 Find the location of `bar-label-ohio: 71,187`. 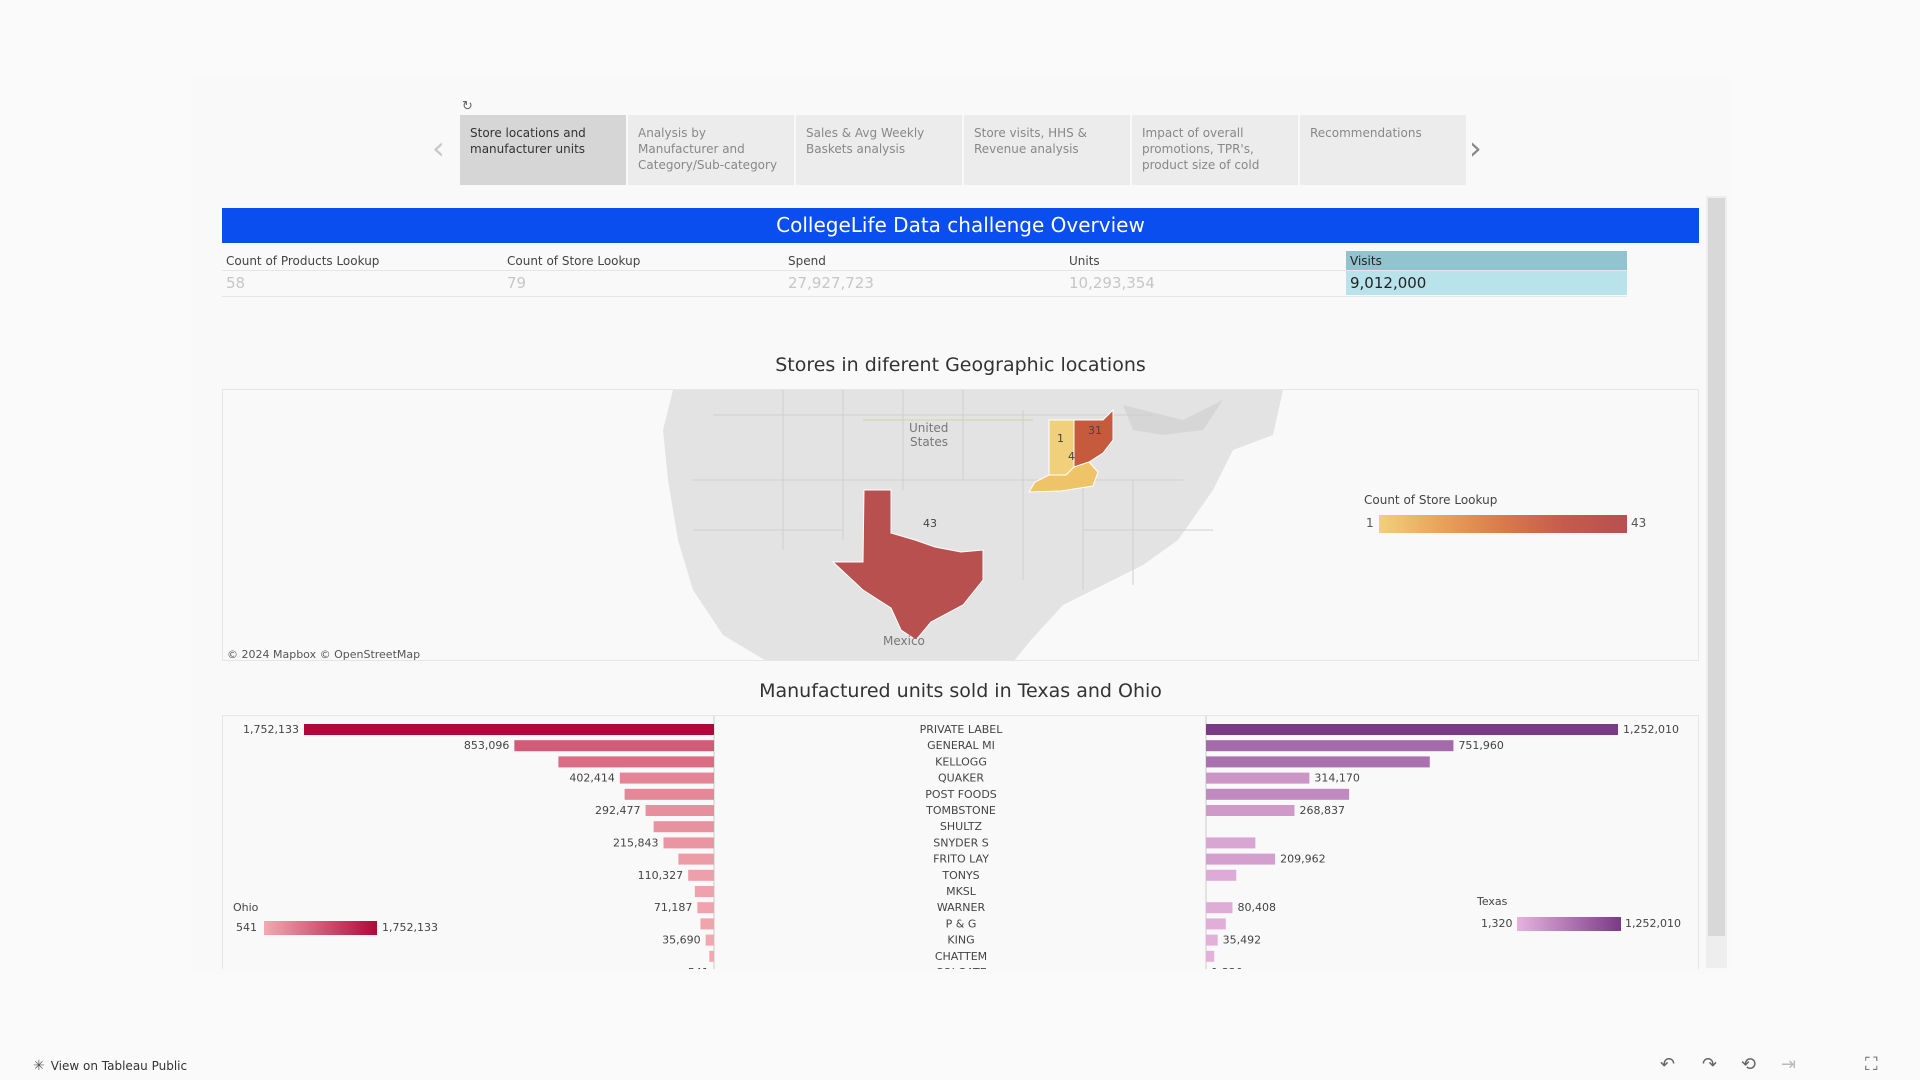

bar-label-ohio: 71,187 is located at coordinates (673, 907).